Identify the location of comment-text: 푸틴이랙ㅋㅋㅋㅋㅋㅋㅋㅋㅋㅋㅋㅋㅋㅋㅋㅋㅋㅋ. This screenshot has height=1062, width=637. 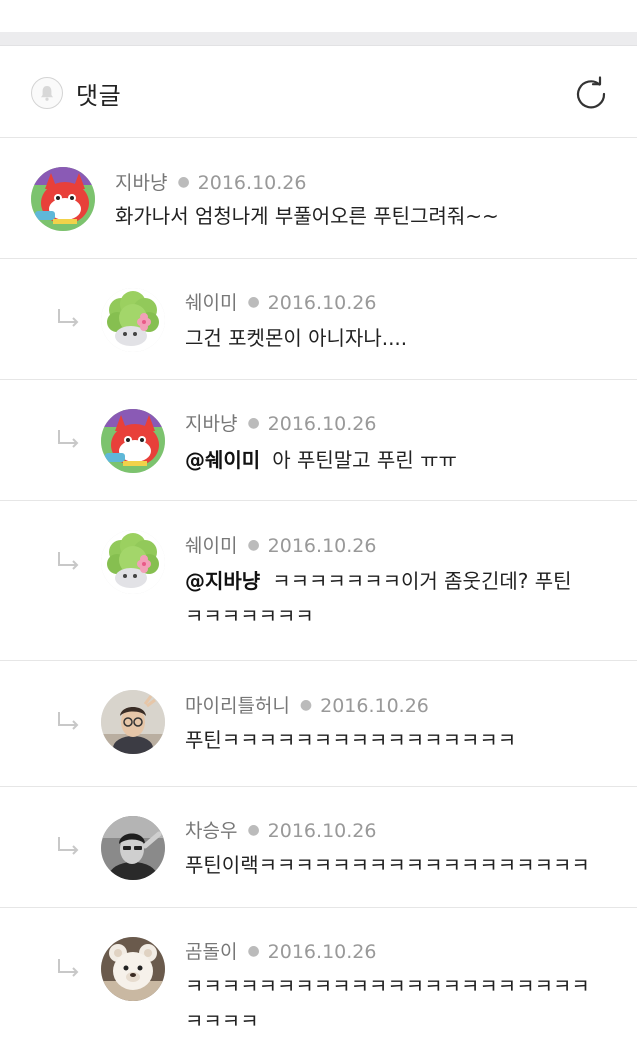
(387, 865).